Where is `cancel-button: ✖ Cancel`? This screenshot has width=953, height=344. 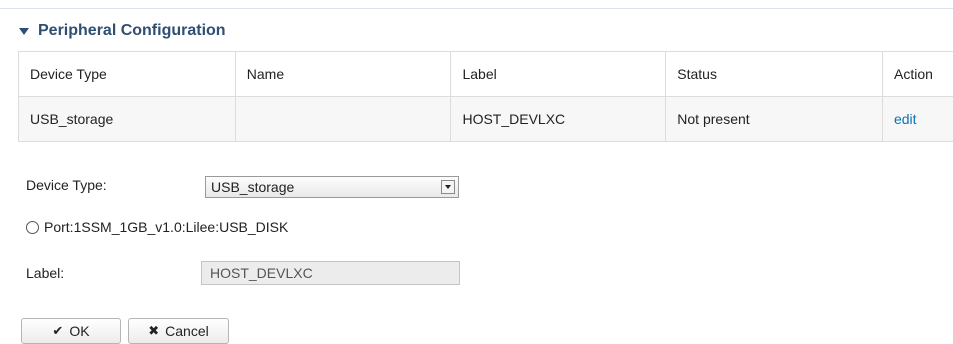
cancel-button: ✖ Cancel is located at coordinates (178, 331).